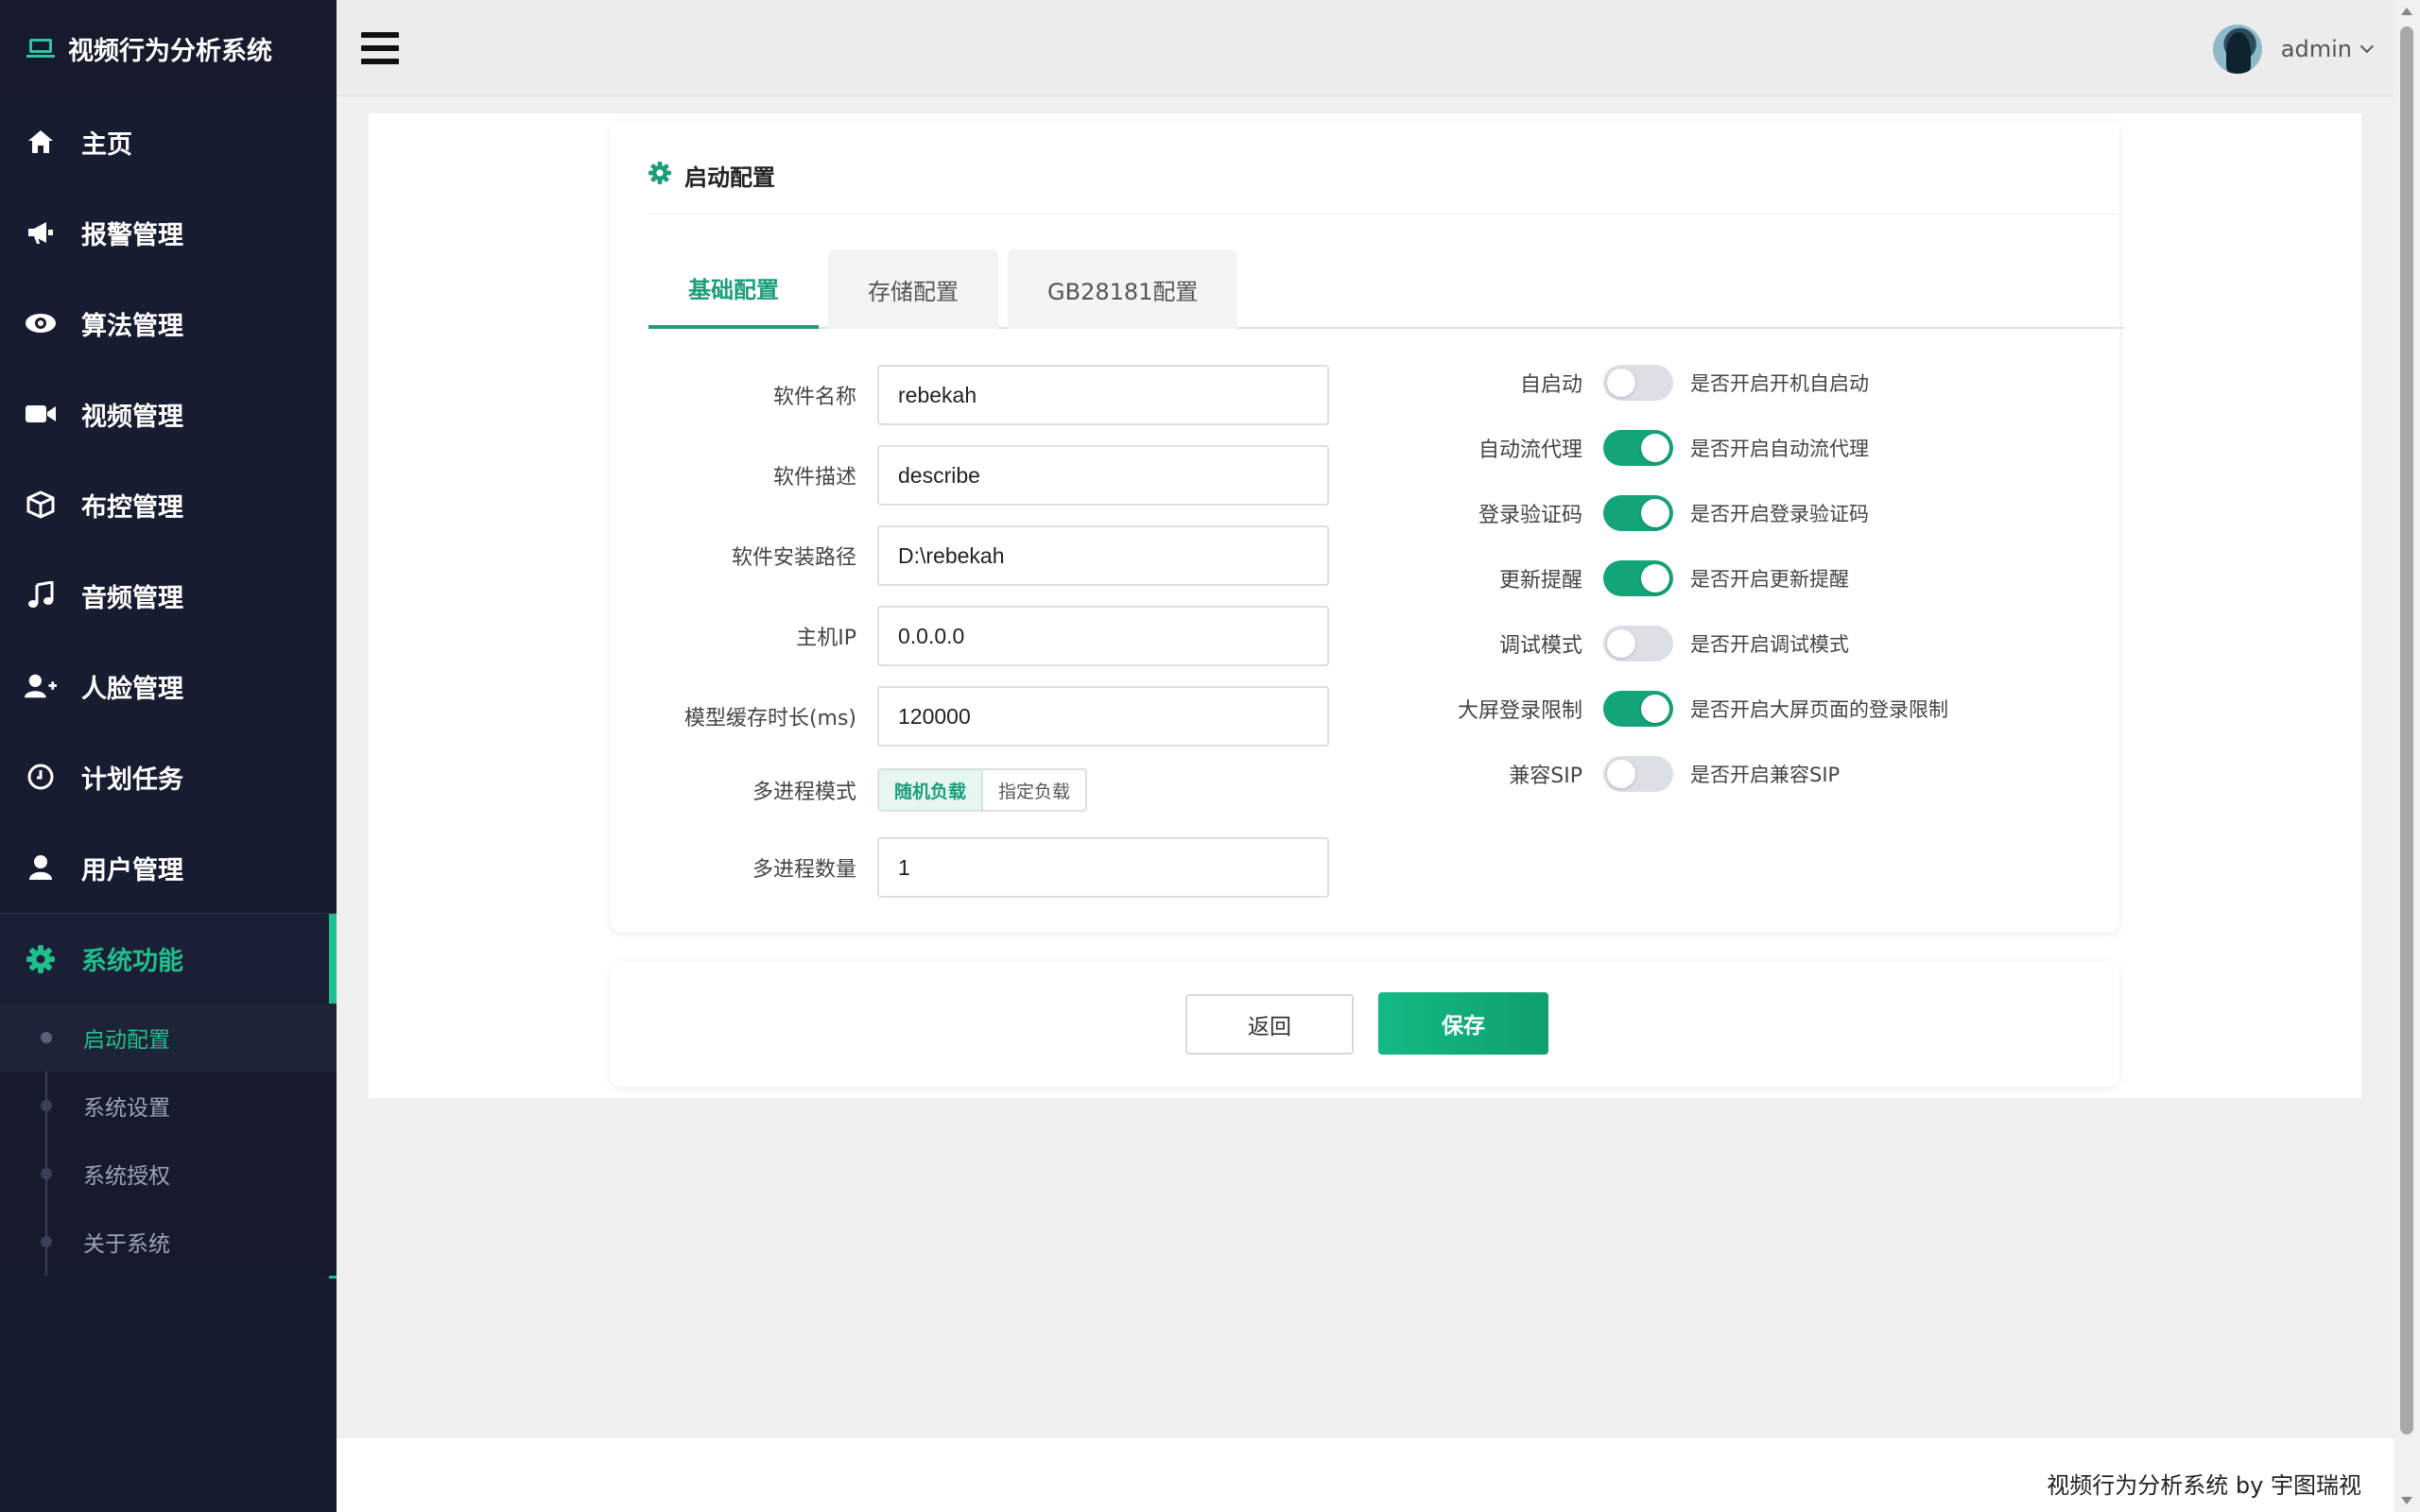 Image resolution: width=2420 pixels, height=1512 pixels. I want to click on subitem-system-license: 系统授权, so click(169, 1174).